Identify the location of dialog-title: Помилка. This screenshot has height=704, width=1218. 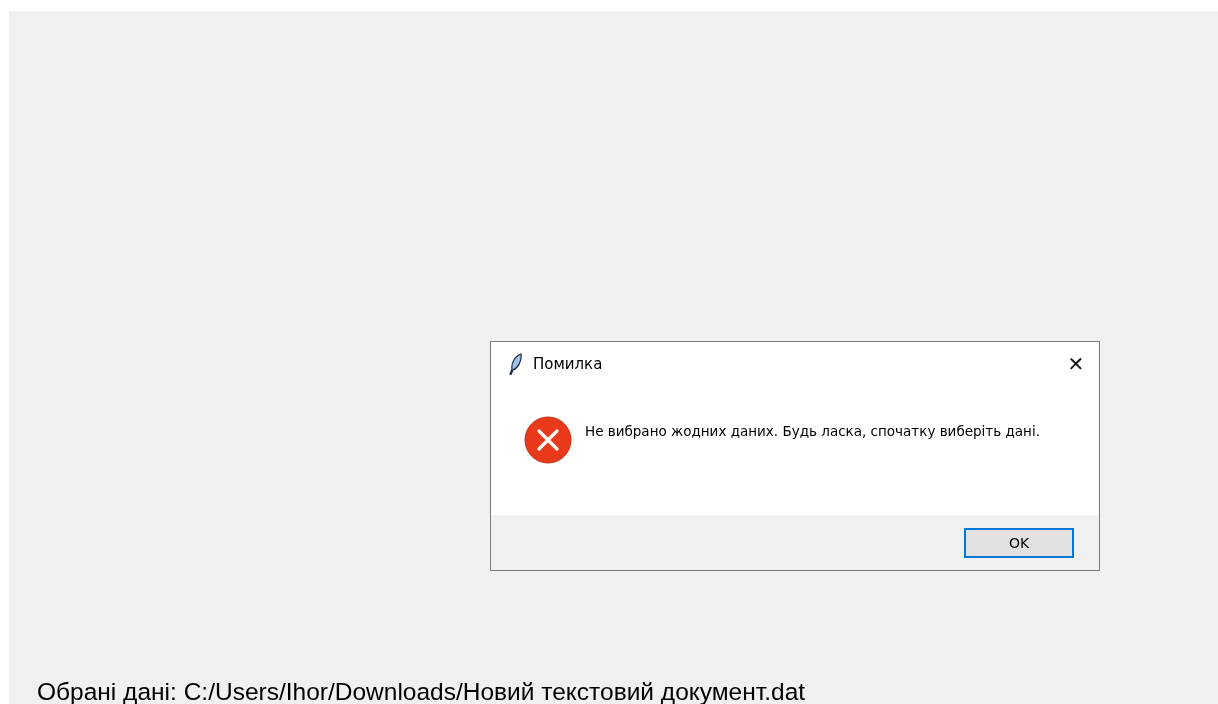
(568, 363).